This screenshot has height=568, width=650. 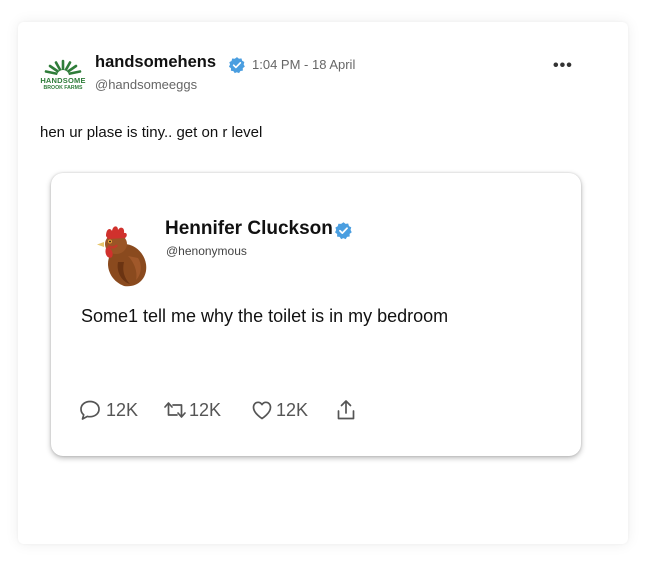 I want to click on handle: @handsomeeggs, so click(x=146, y=84).